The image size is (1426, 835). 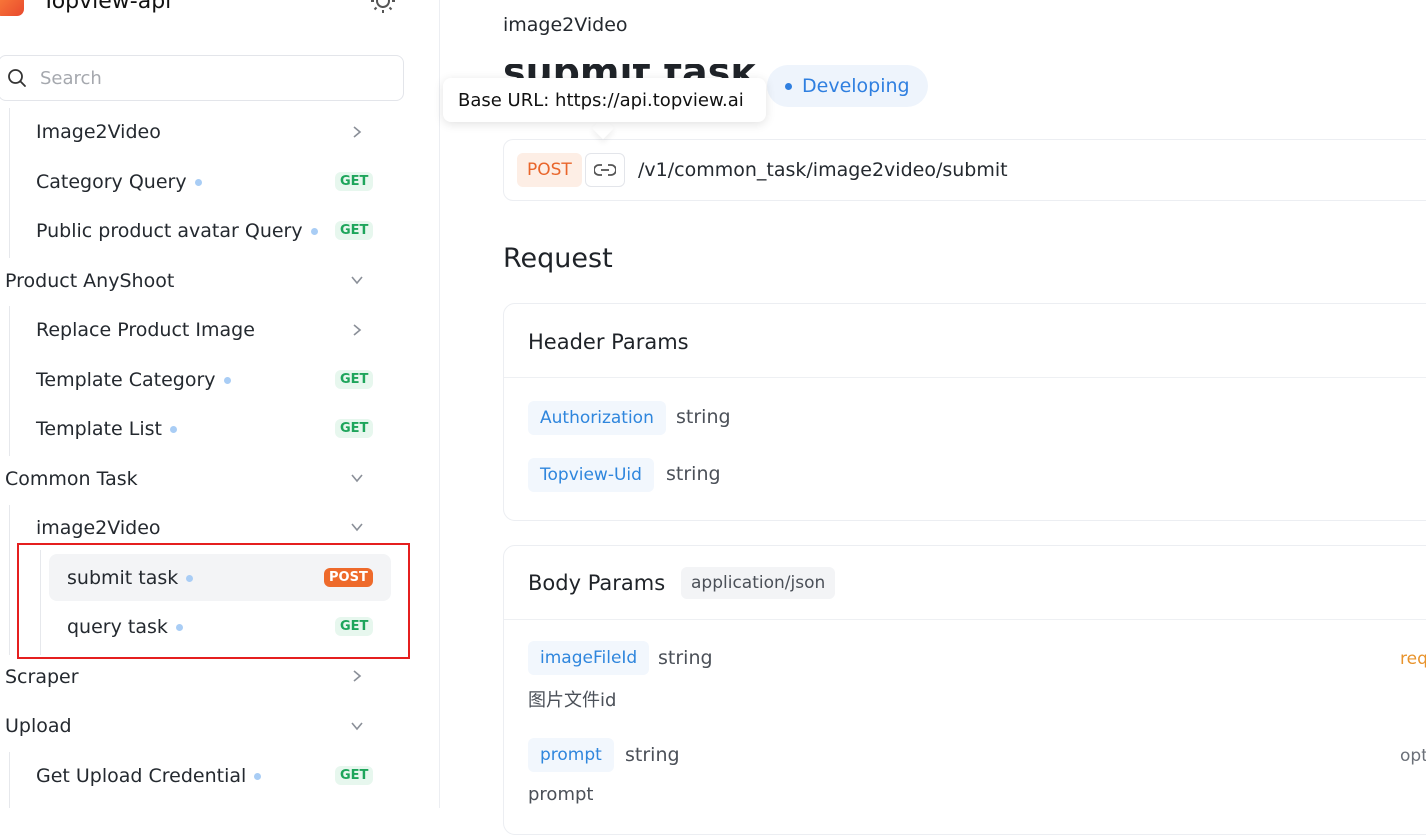 I want to click on sidebar-item-product-anyshoot: Product AnyShoot, so click(x=89, y=281).